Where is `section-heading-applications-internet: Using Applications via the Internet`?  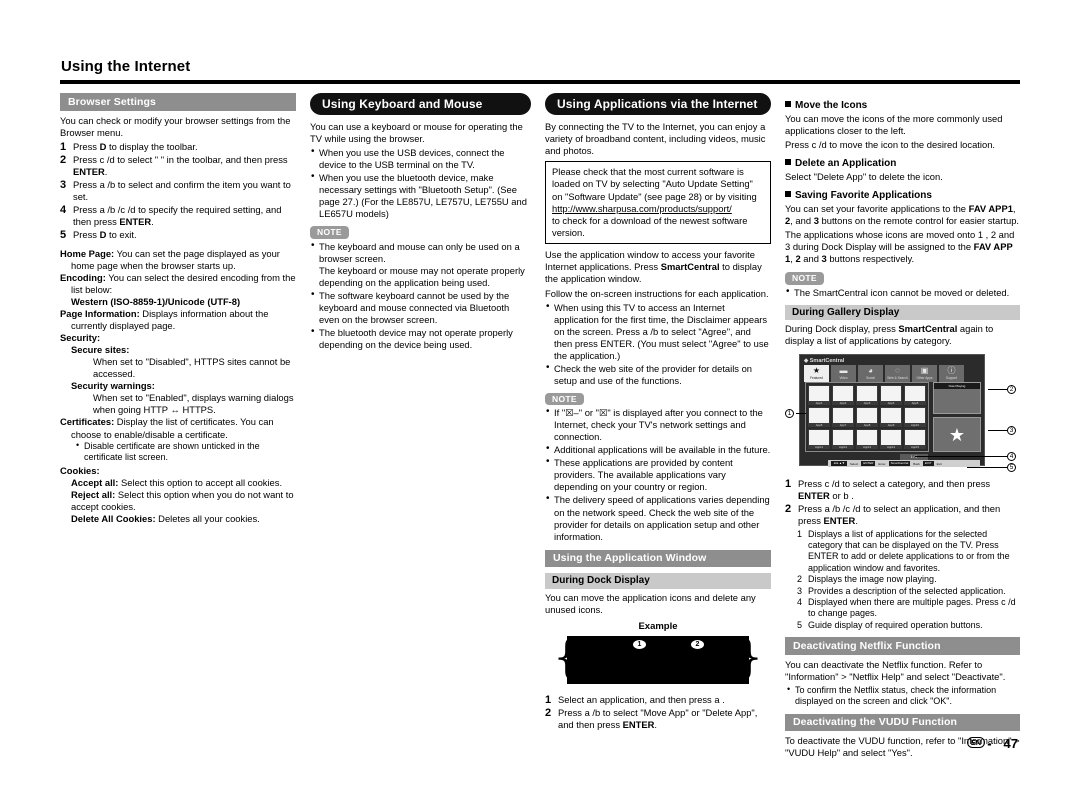 section-heading-applications-internet: Using Applications via the Internet is located at coordinates (658, 104).